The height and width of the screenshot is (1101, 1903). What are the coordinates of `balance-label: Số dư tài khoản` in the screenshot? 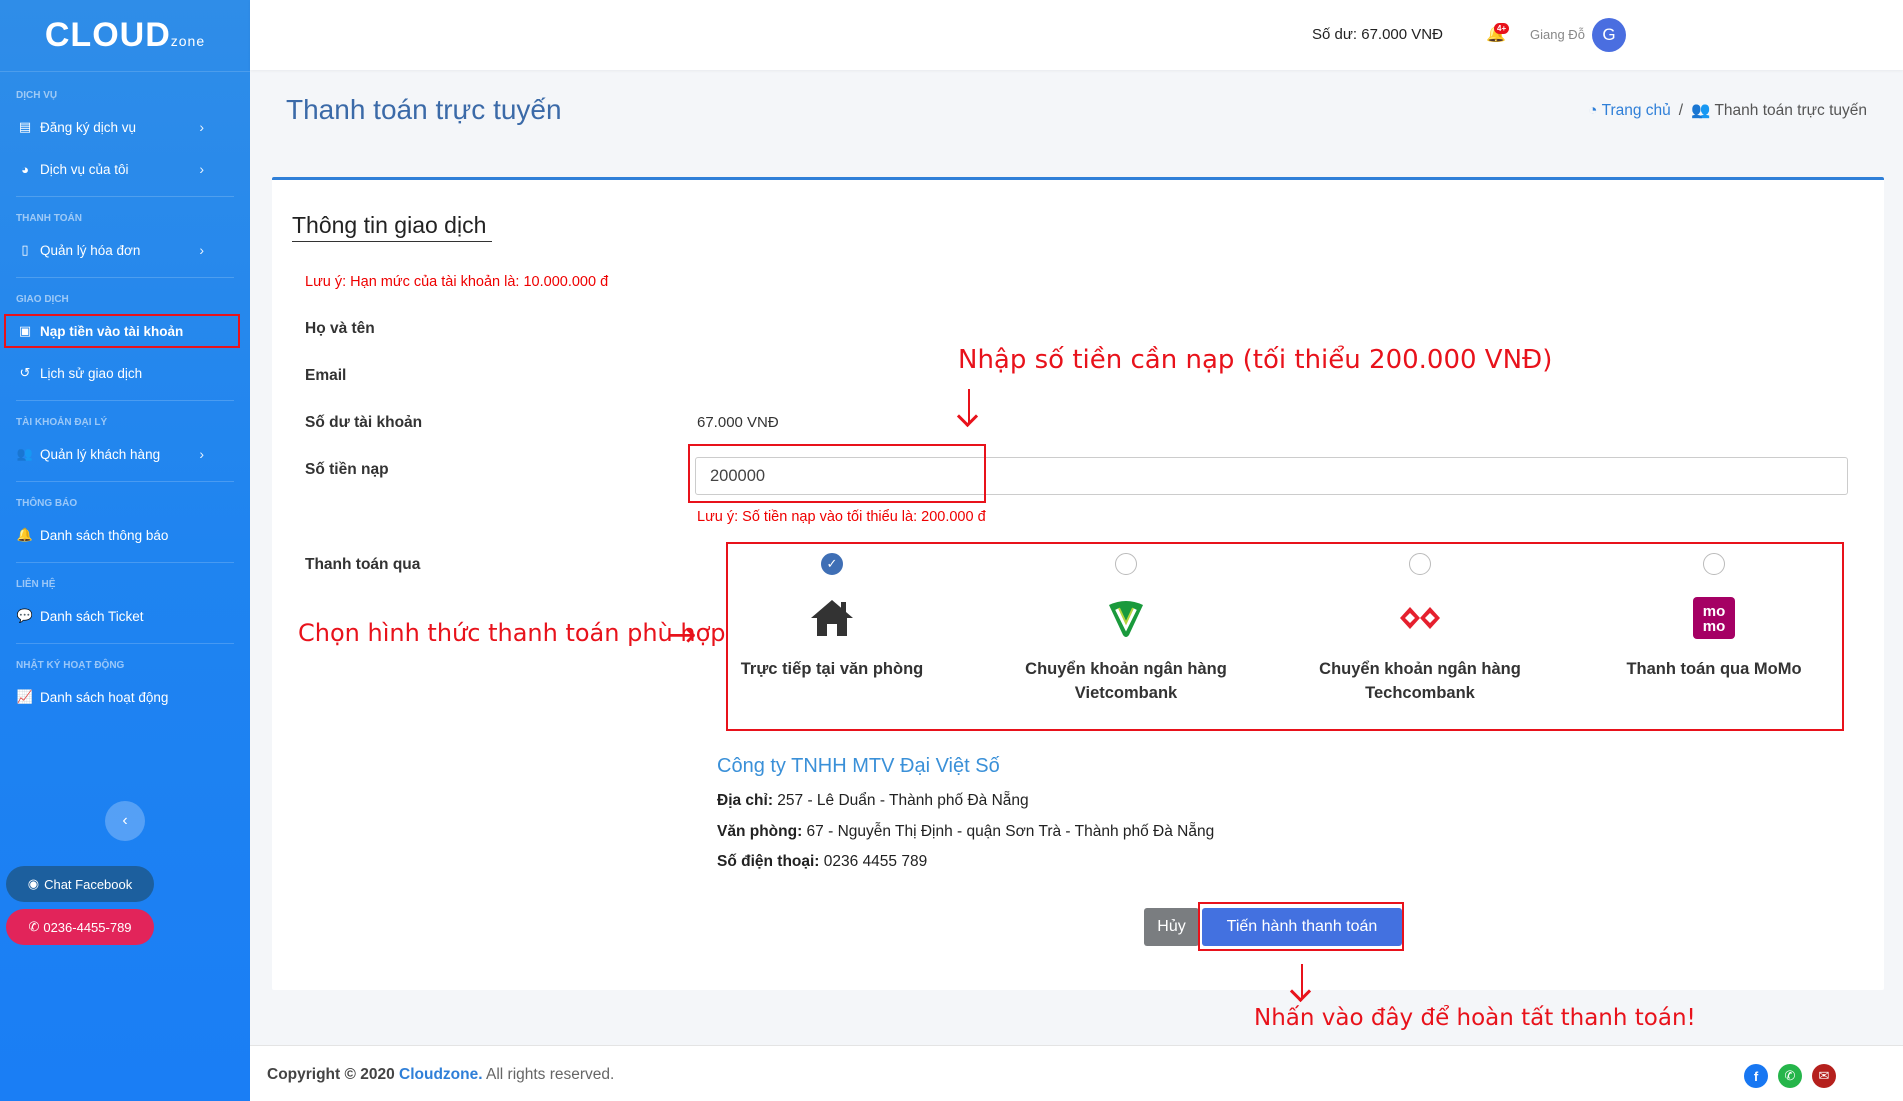 It's located at (364, 422).